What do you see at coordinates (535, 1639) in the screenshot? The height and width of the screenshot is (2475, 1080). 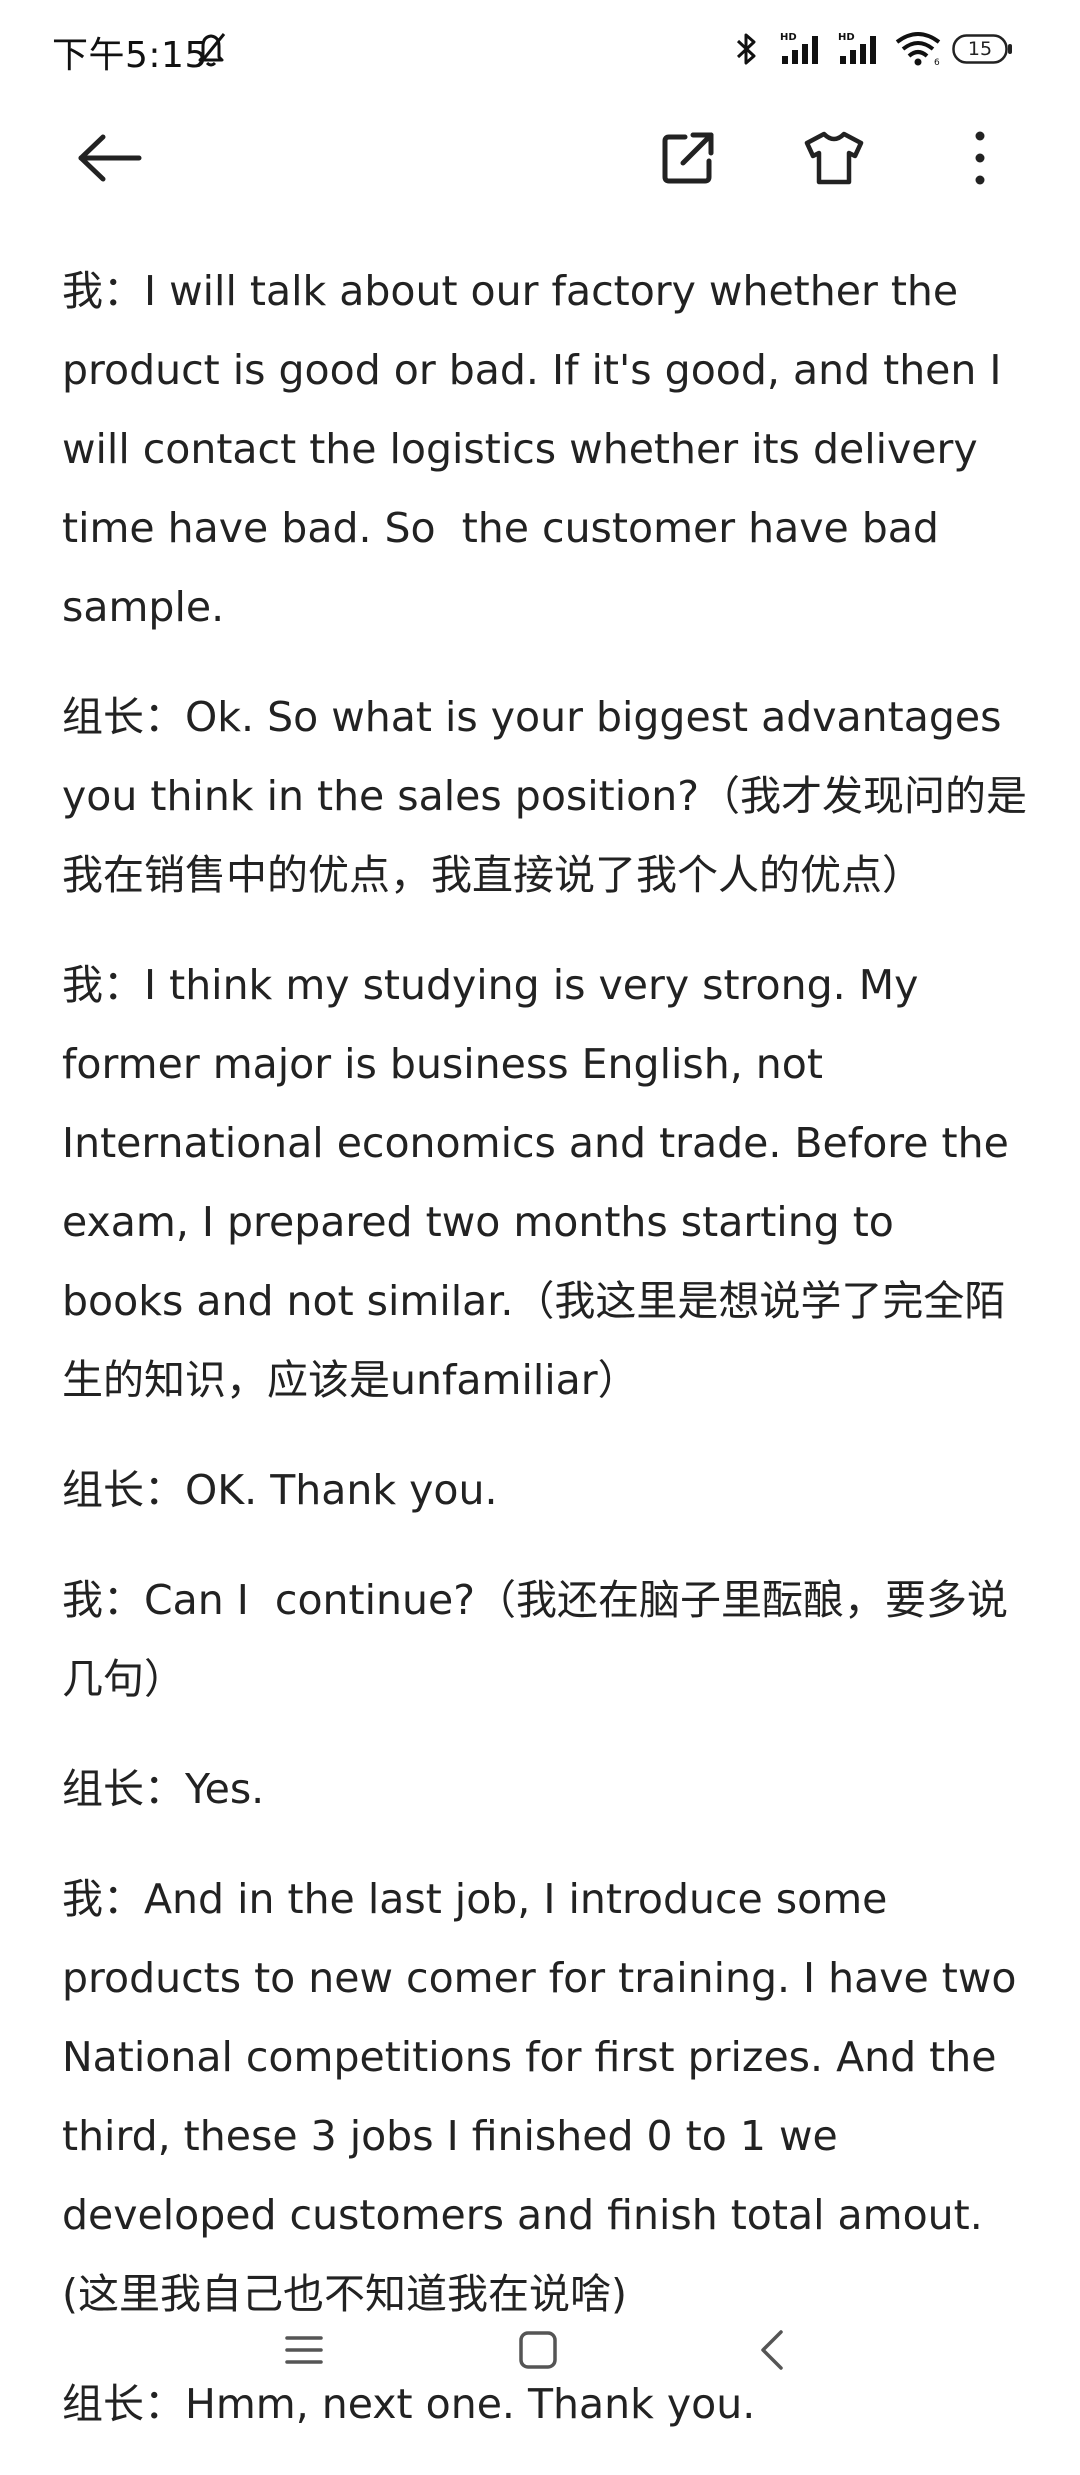 I see `paragraph: 我：Can I continue?（我还在脑子里酝酿，要多说几句）` at bounding box center [535, 1639].